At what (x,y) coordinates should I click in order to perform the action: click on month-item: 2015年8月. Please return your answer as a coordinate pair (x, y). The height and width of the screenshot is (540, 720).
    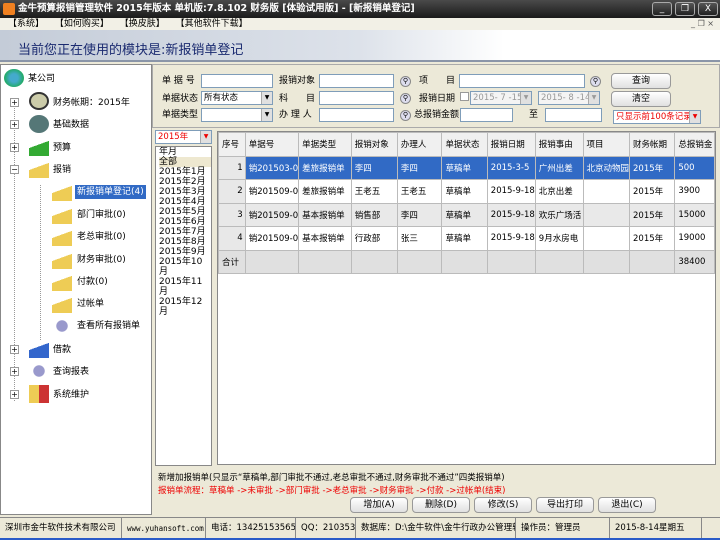
    Looking at the image, I should click on (185, 242).